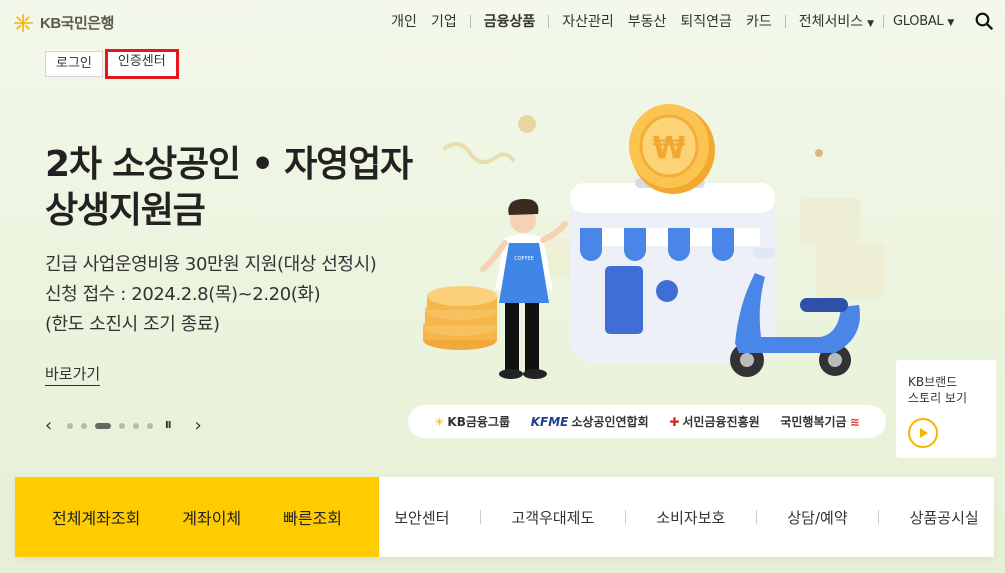 The image size is (1005, 573). Describe the element at coordinates (74, 64) in the screenshot. I see `login-button: 로그인` at that location.